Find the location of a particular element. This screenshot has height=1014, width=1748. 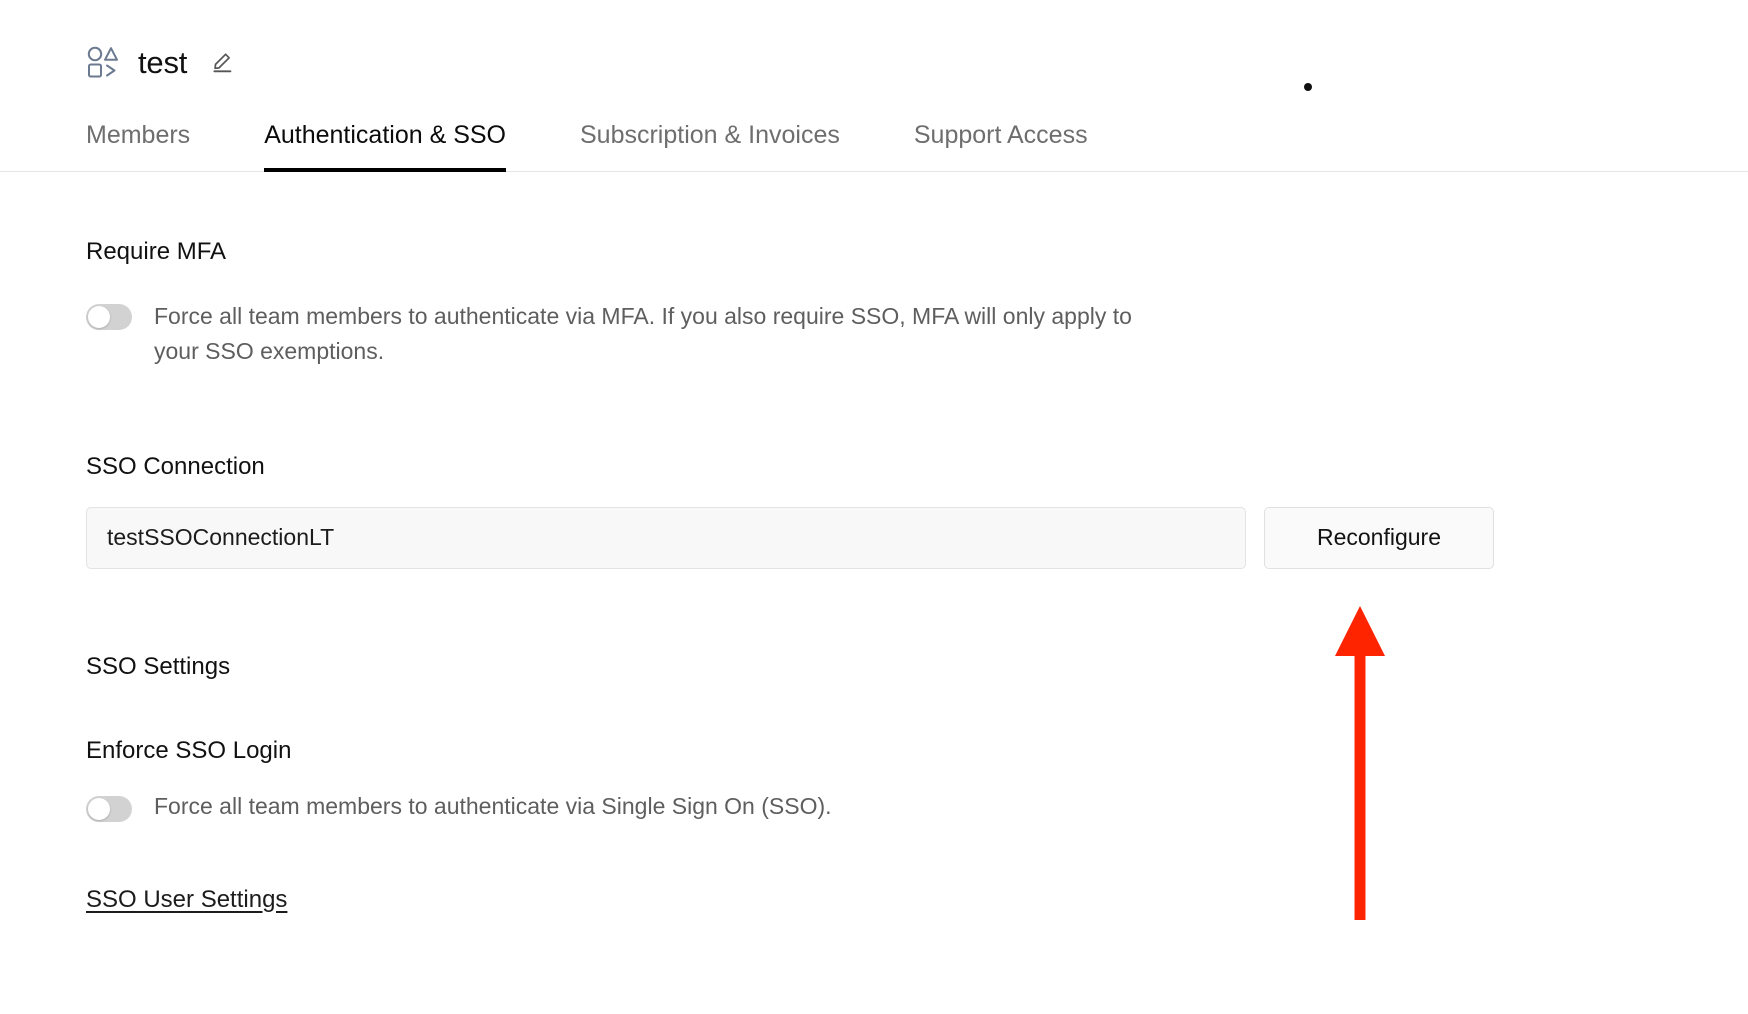

reconfigure-button: Reconfigure is located at coordinates (1379, 537).